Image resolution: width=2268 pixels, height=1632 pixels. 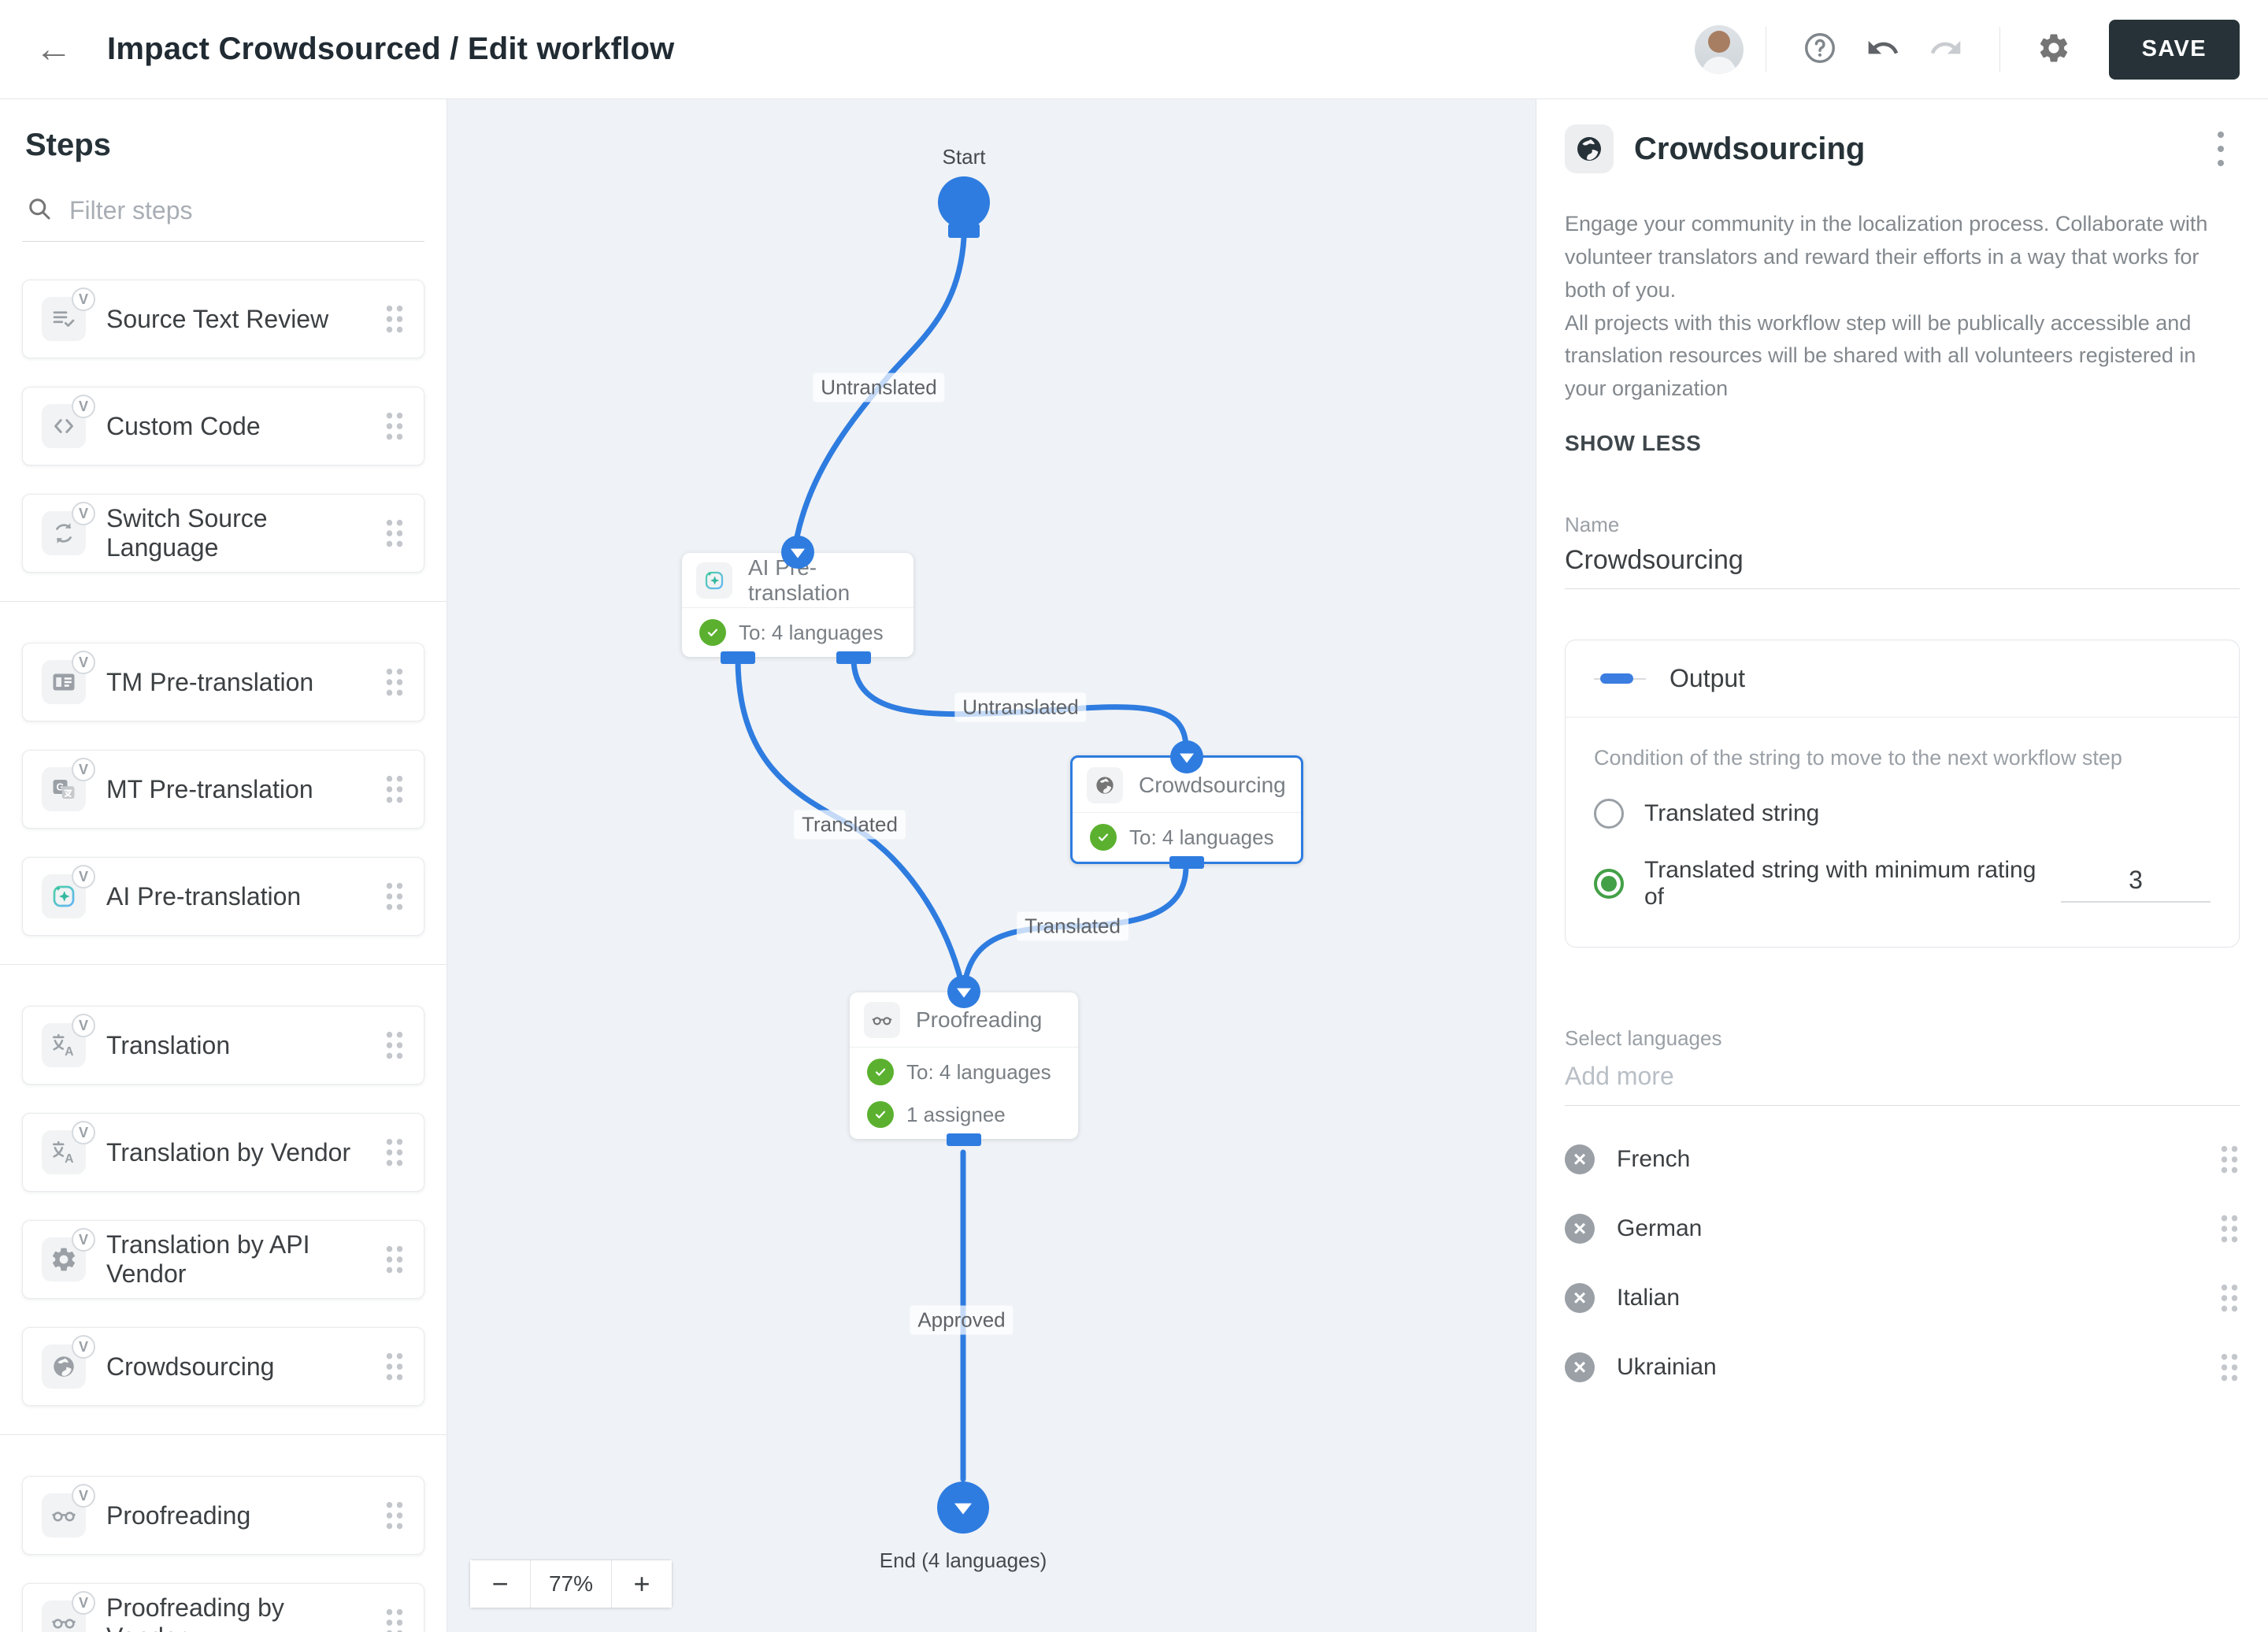 What do you see at coordinates (245, 210) in the screenshot?
I see `filter-steps-input` at bounding box center [245, 210].